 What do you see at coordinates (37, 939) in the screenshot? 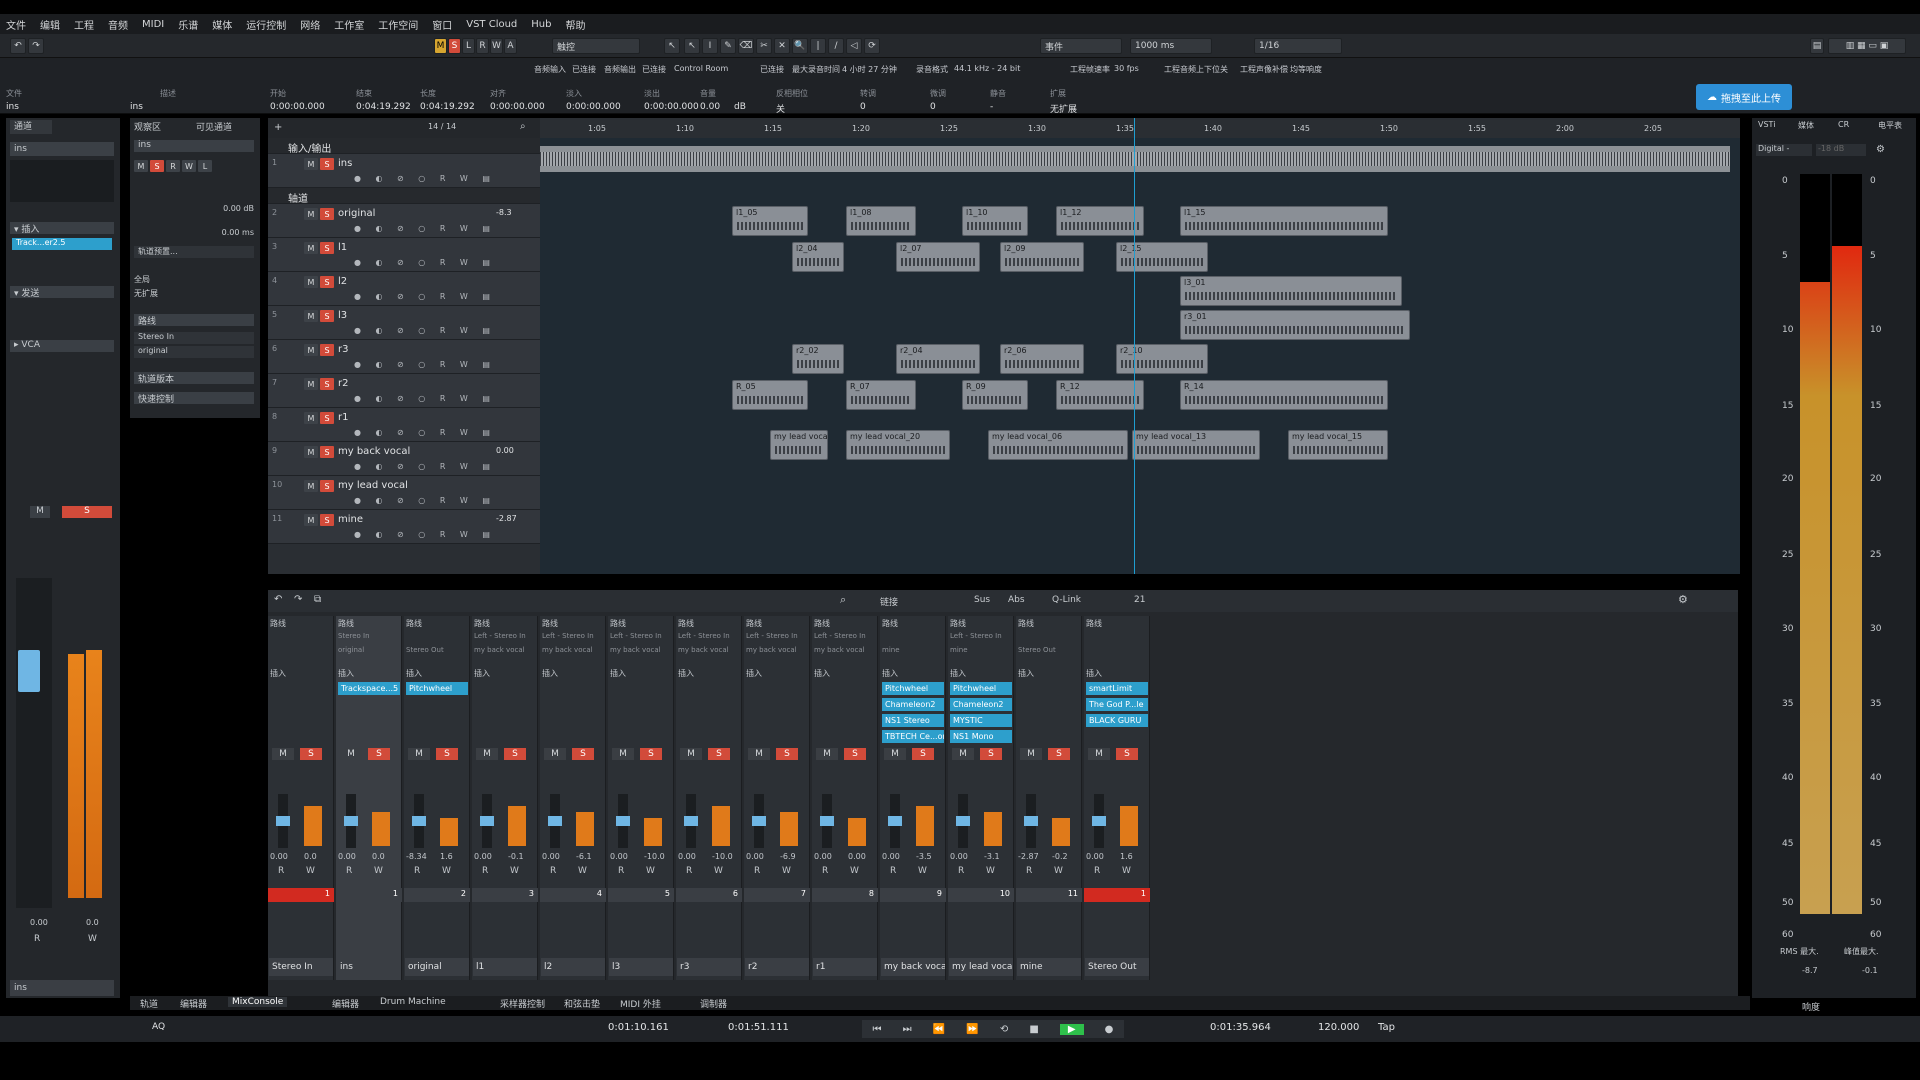
I see `inspector-read-button: R` at bounding box center [37, 939].